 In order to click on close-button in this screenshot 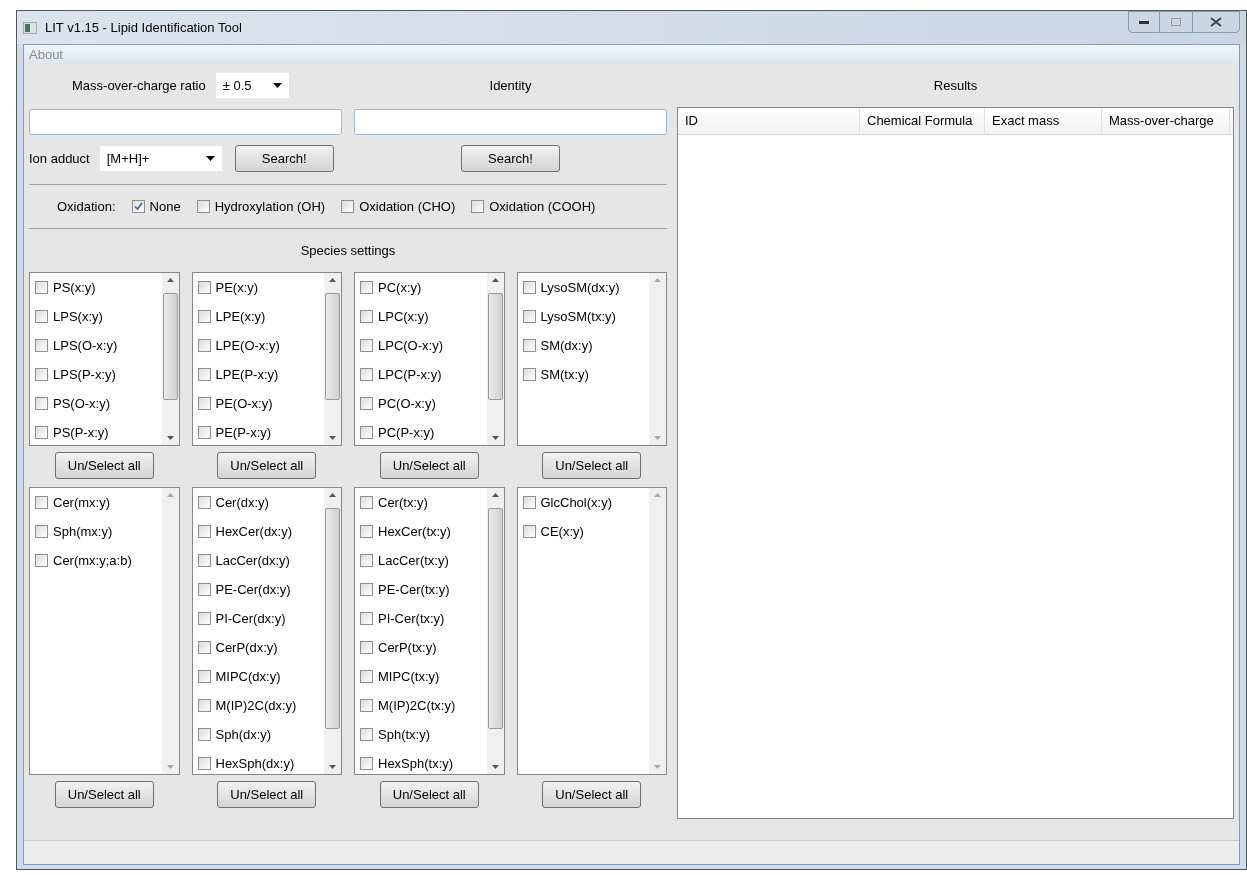, I will do `click(1216, 22)`.